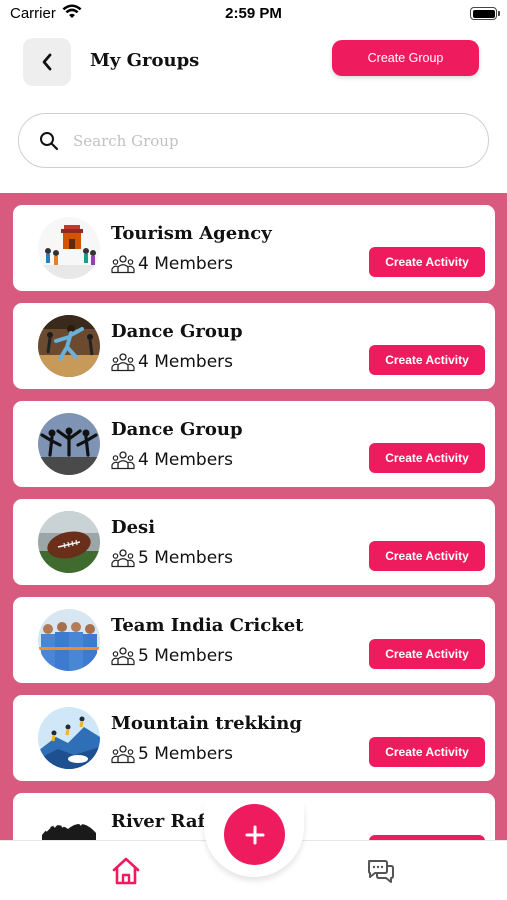 Image resolution: width=507 pixels, height=900 pixels. I want to click on chevron-left-icon, so click(47, 62).